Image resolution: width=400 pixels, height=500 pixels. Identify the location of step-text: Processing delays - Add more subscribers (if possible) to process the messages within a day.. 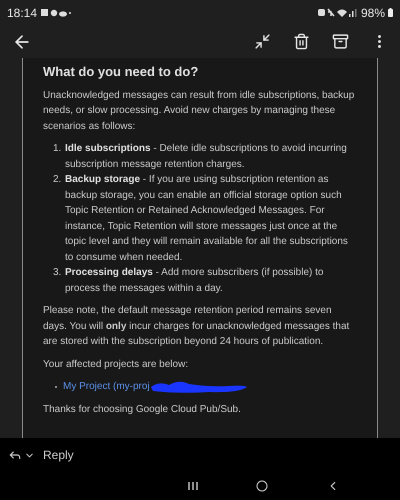
(194, 281).